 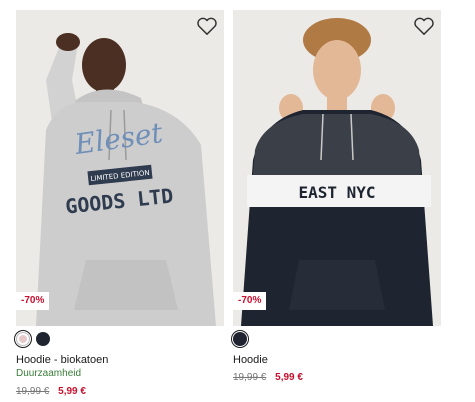 What do you see at coordinates (337, 360) in the screenshot?
I see `product-title: Hoodie` at bounding box center [337, 360].